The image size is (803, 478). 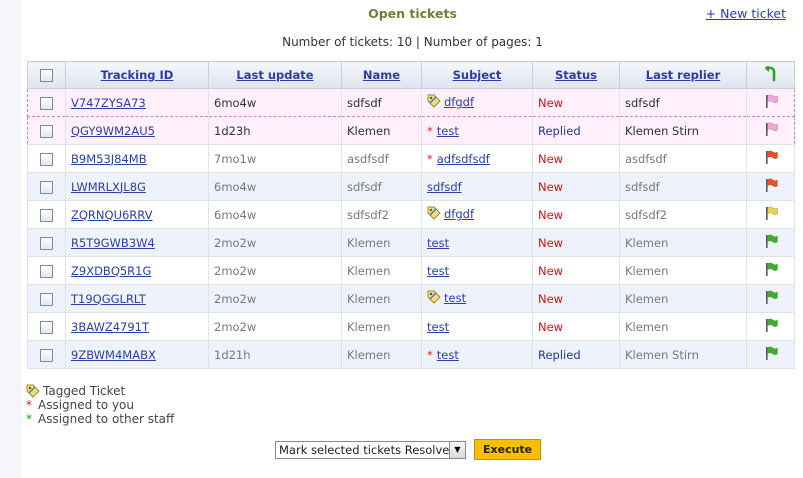 I want to click on tracking-id-link: T19QGGLRLT, so click(x=108, y=299).